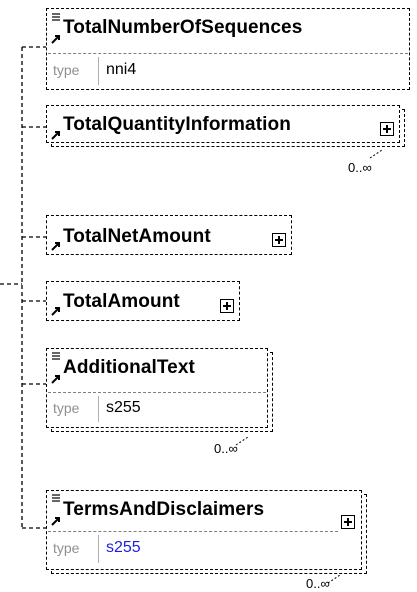 Image resolution: width=417 pixels, height=592 pixels. Describe the element at coordinates (376, 154) in the screenshot. I see `cardinality-tick` at that location.